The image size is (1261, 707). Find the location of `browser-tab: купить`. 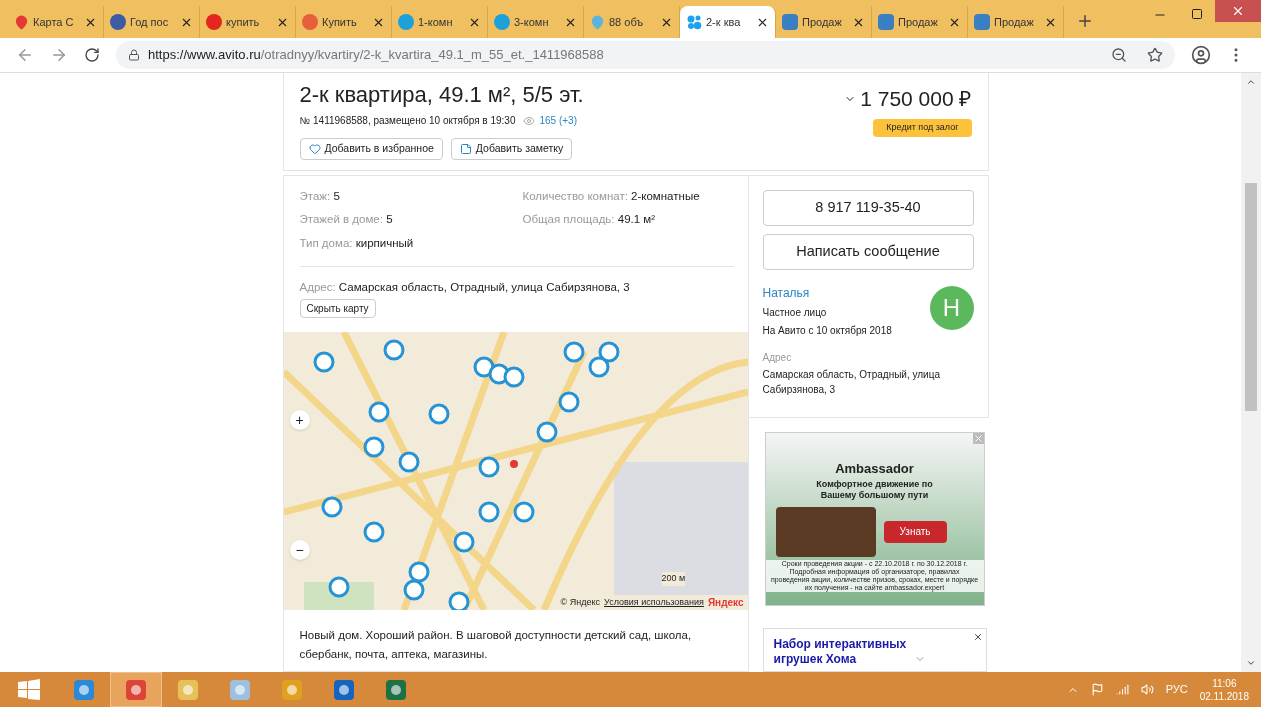

browser-tab: купить is located at coordinates (248, 22).